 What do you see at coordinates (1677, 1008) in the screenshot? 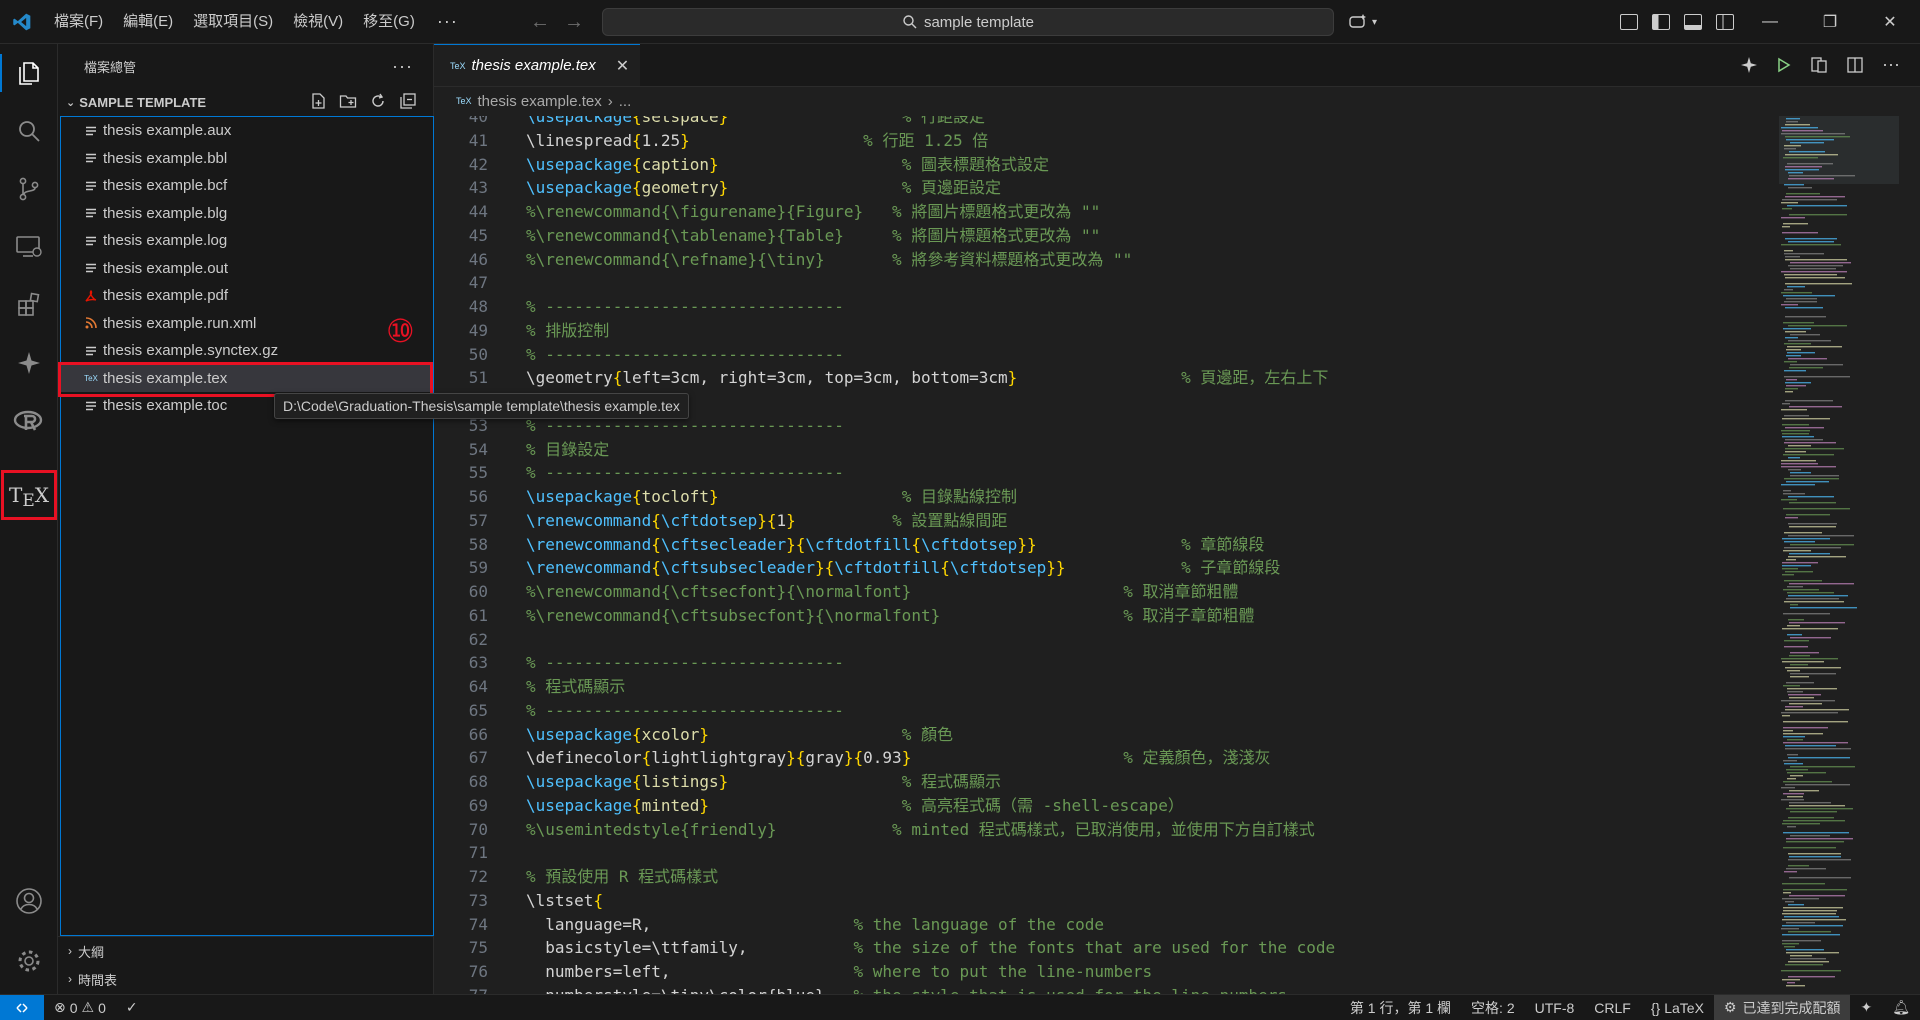
I see `language-mode: {} LaTeX` at bounding box center [1677, 1008].